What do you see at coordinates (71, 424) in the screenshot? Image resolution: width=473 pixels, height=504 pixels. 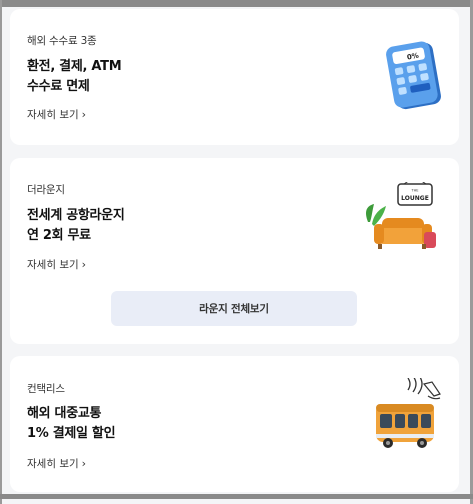 I see `card-title: 해외 대중교통 1% 결제일 할인` at bounding box center [71, 424].